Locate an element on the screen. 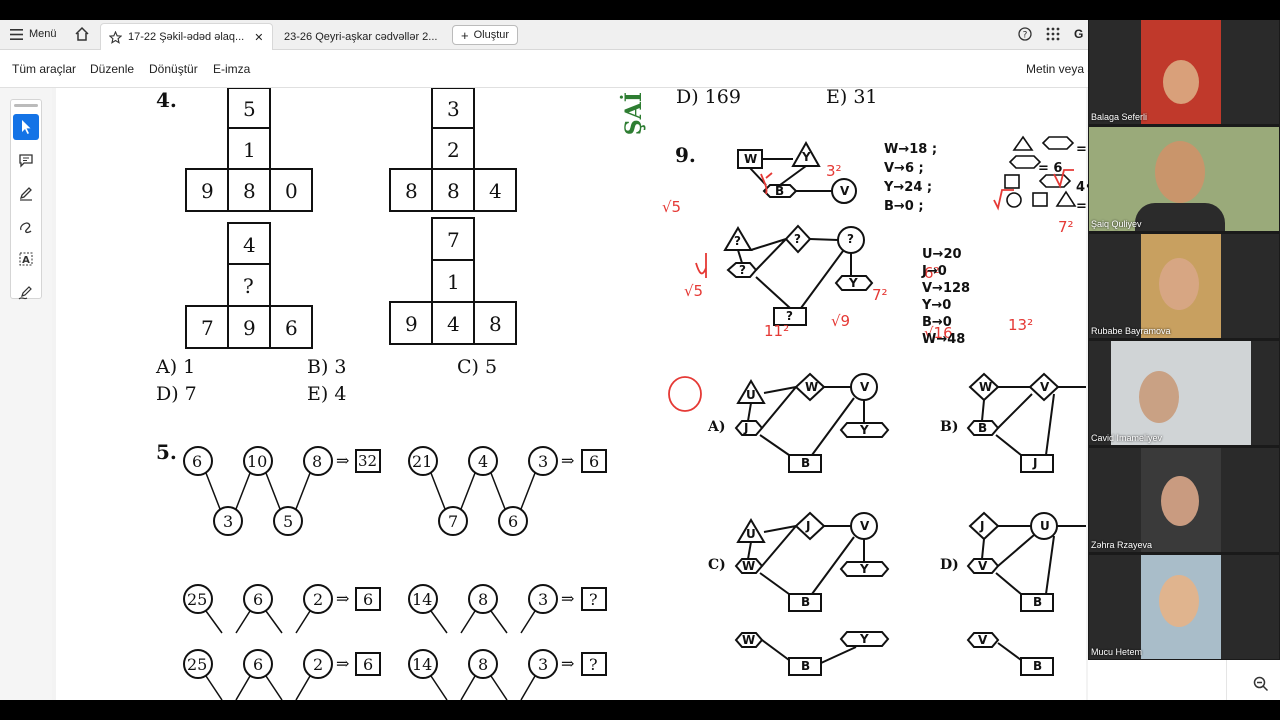 This screenshot has height=720, width=1280. legend-eq: = 3•6 is located at coordinates (1082, 149).